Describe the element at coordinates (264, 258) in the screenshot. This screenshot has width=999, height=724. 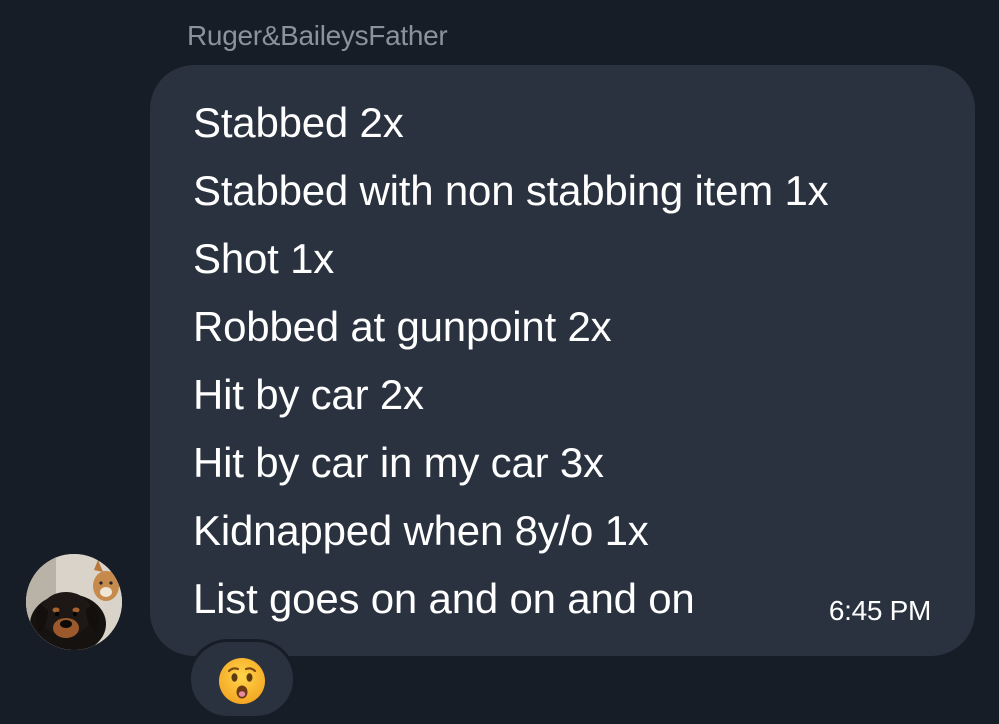
I see `message-line: Shot 1x` at that location.